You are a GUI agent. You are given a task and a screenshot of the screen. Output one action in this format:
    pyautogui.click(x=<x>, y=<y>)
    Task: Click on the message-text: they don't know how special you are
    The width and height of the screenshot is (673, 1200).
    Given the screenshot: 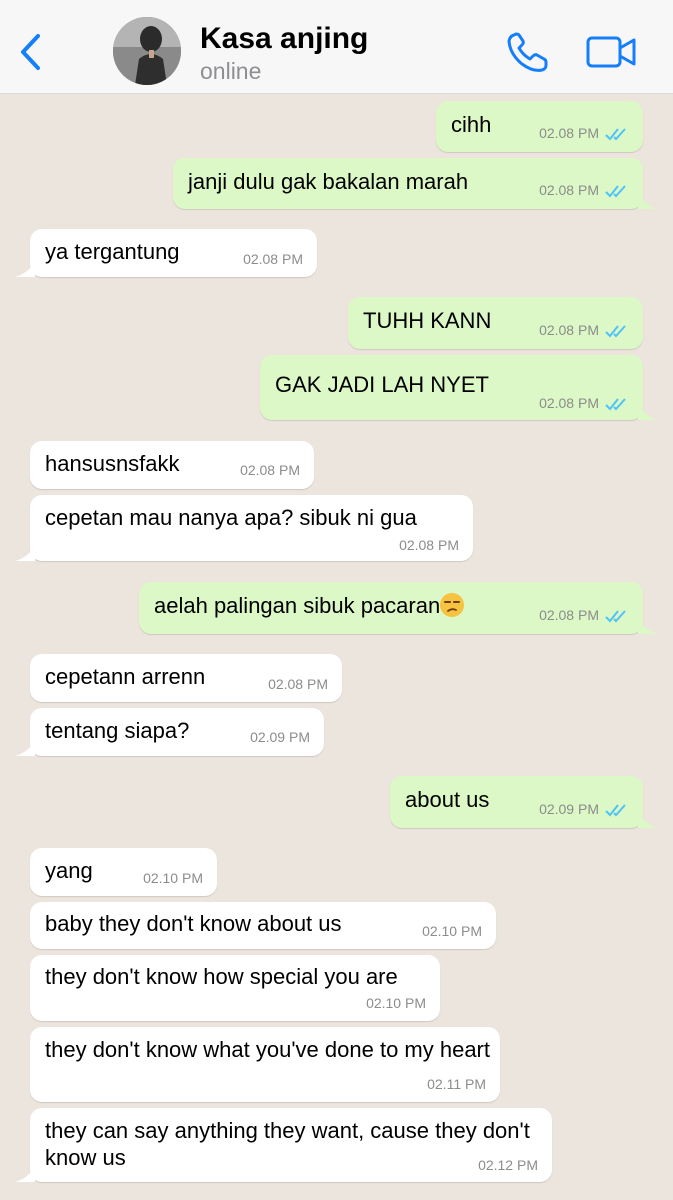 What is the action you would take?
    pyautogui.click(x=221, y=976)
    